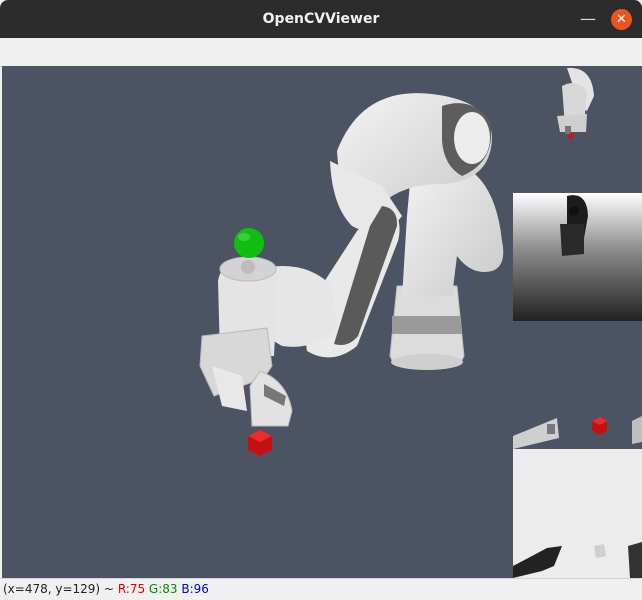 The image size is (642, 600). Describe the element at coordinates (163, 589) in the screenshot. I see `pixel-green-value: G:83` at that location.